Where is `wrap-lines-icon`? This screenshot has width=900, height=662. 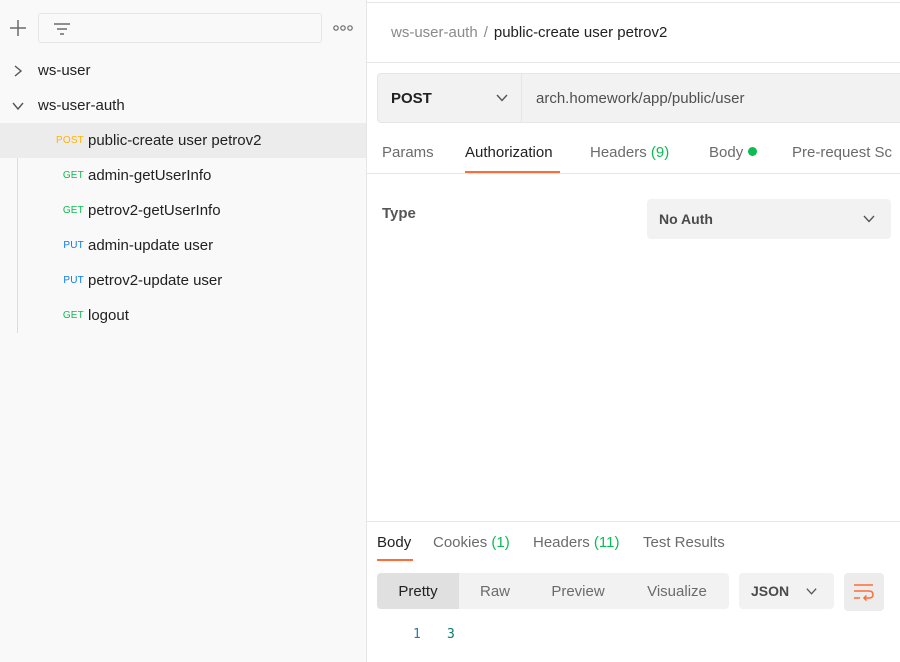 wrap-lines-icon is located at coordinates (864, 593).